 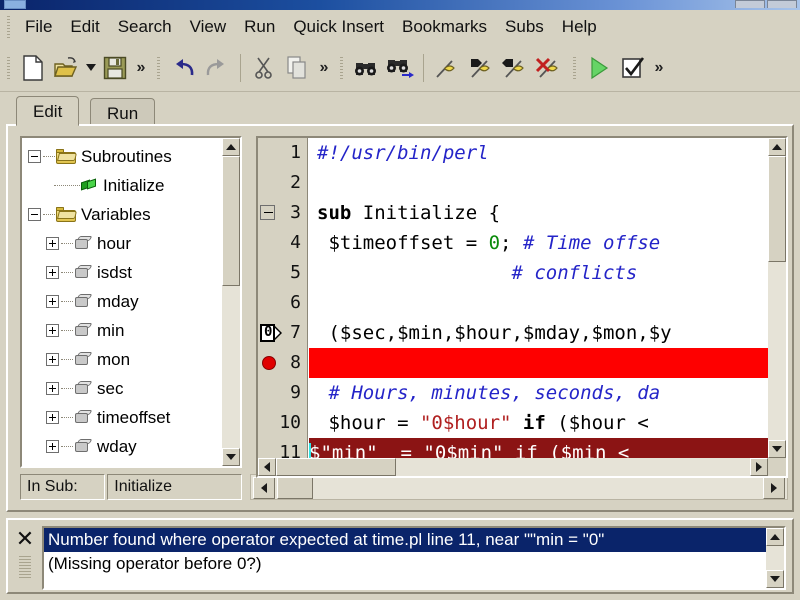 What do you see at coordinates (538, 393) in the screenshot?
I see `code-line: # Hours, minutes, seconds, da` at bounding box center [538, 393].